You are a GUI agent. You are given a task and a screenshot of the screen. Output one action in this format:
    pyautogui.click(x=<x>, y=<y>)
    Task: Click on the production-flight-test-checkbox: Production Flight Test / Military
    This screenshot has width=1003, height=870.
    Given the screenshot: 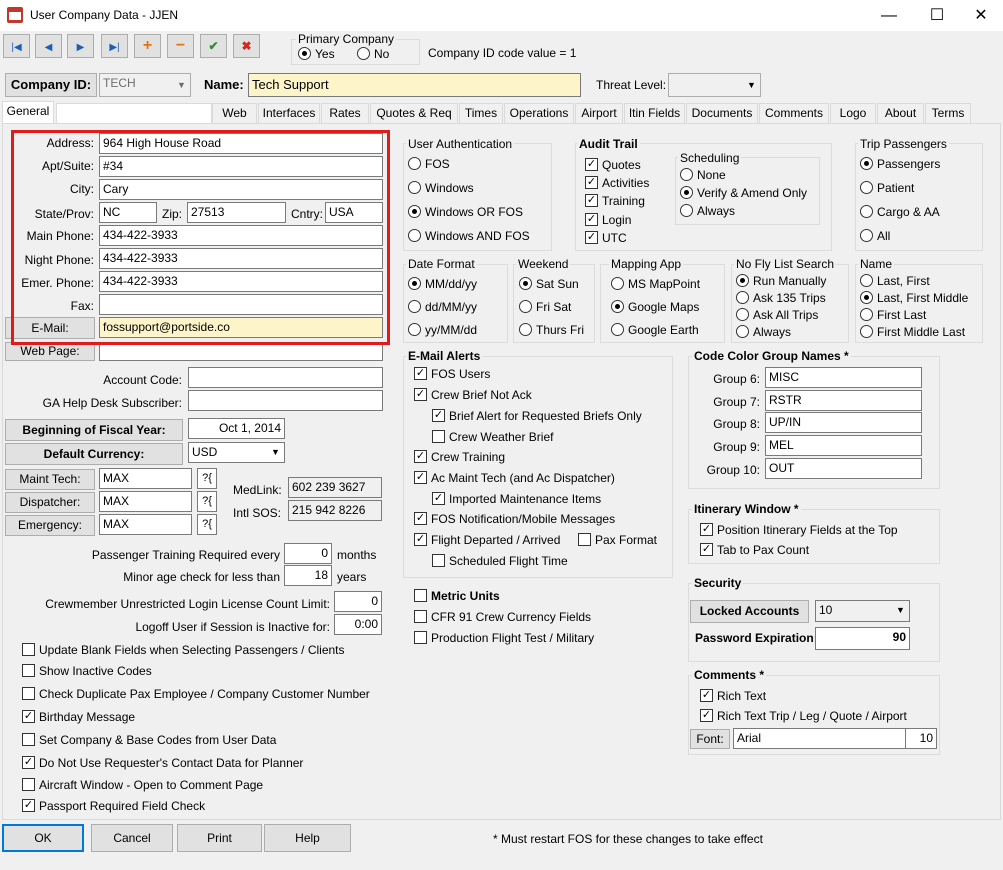 What is the action you would take?
    pyautogui.click(x=504, y=639)
    